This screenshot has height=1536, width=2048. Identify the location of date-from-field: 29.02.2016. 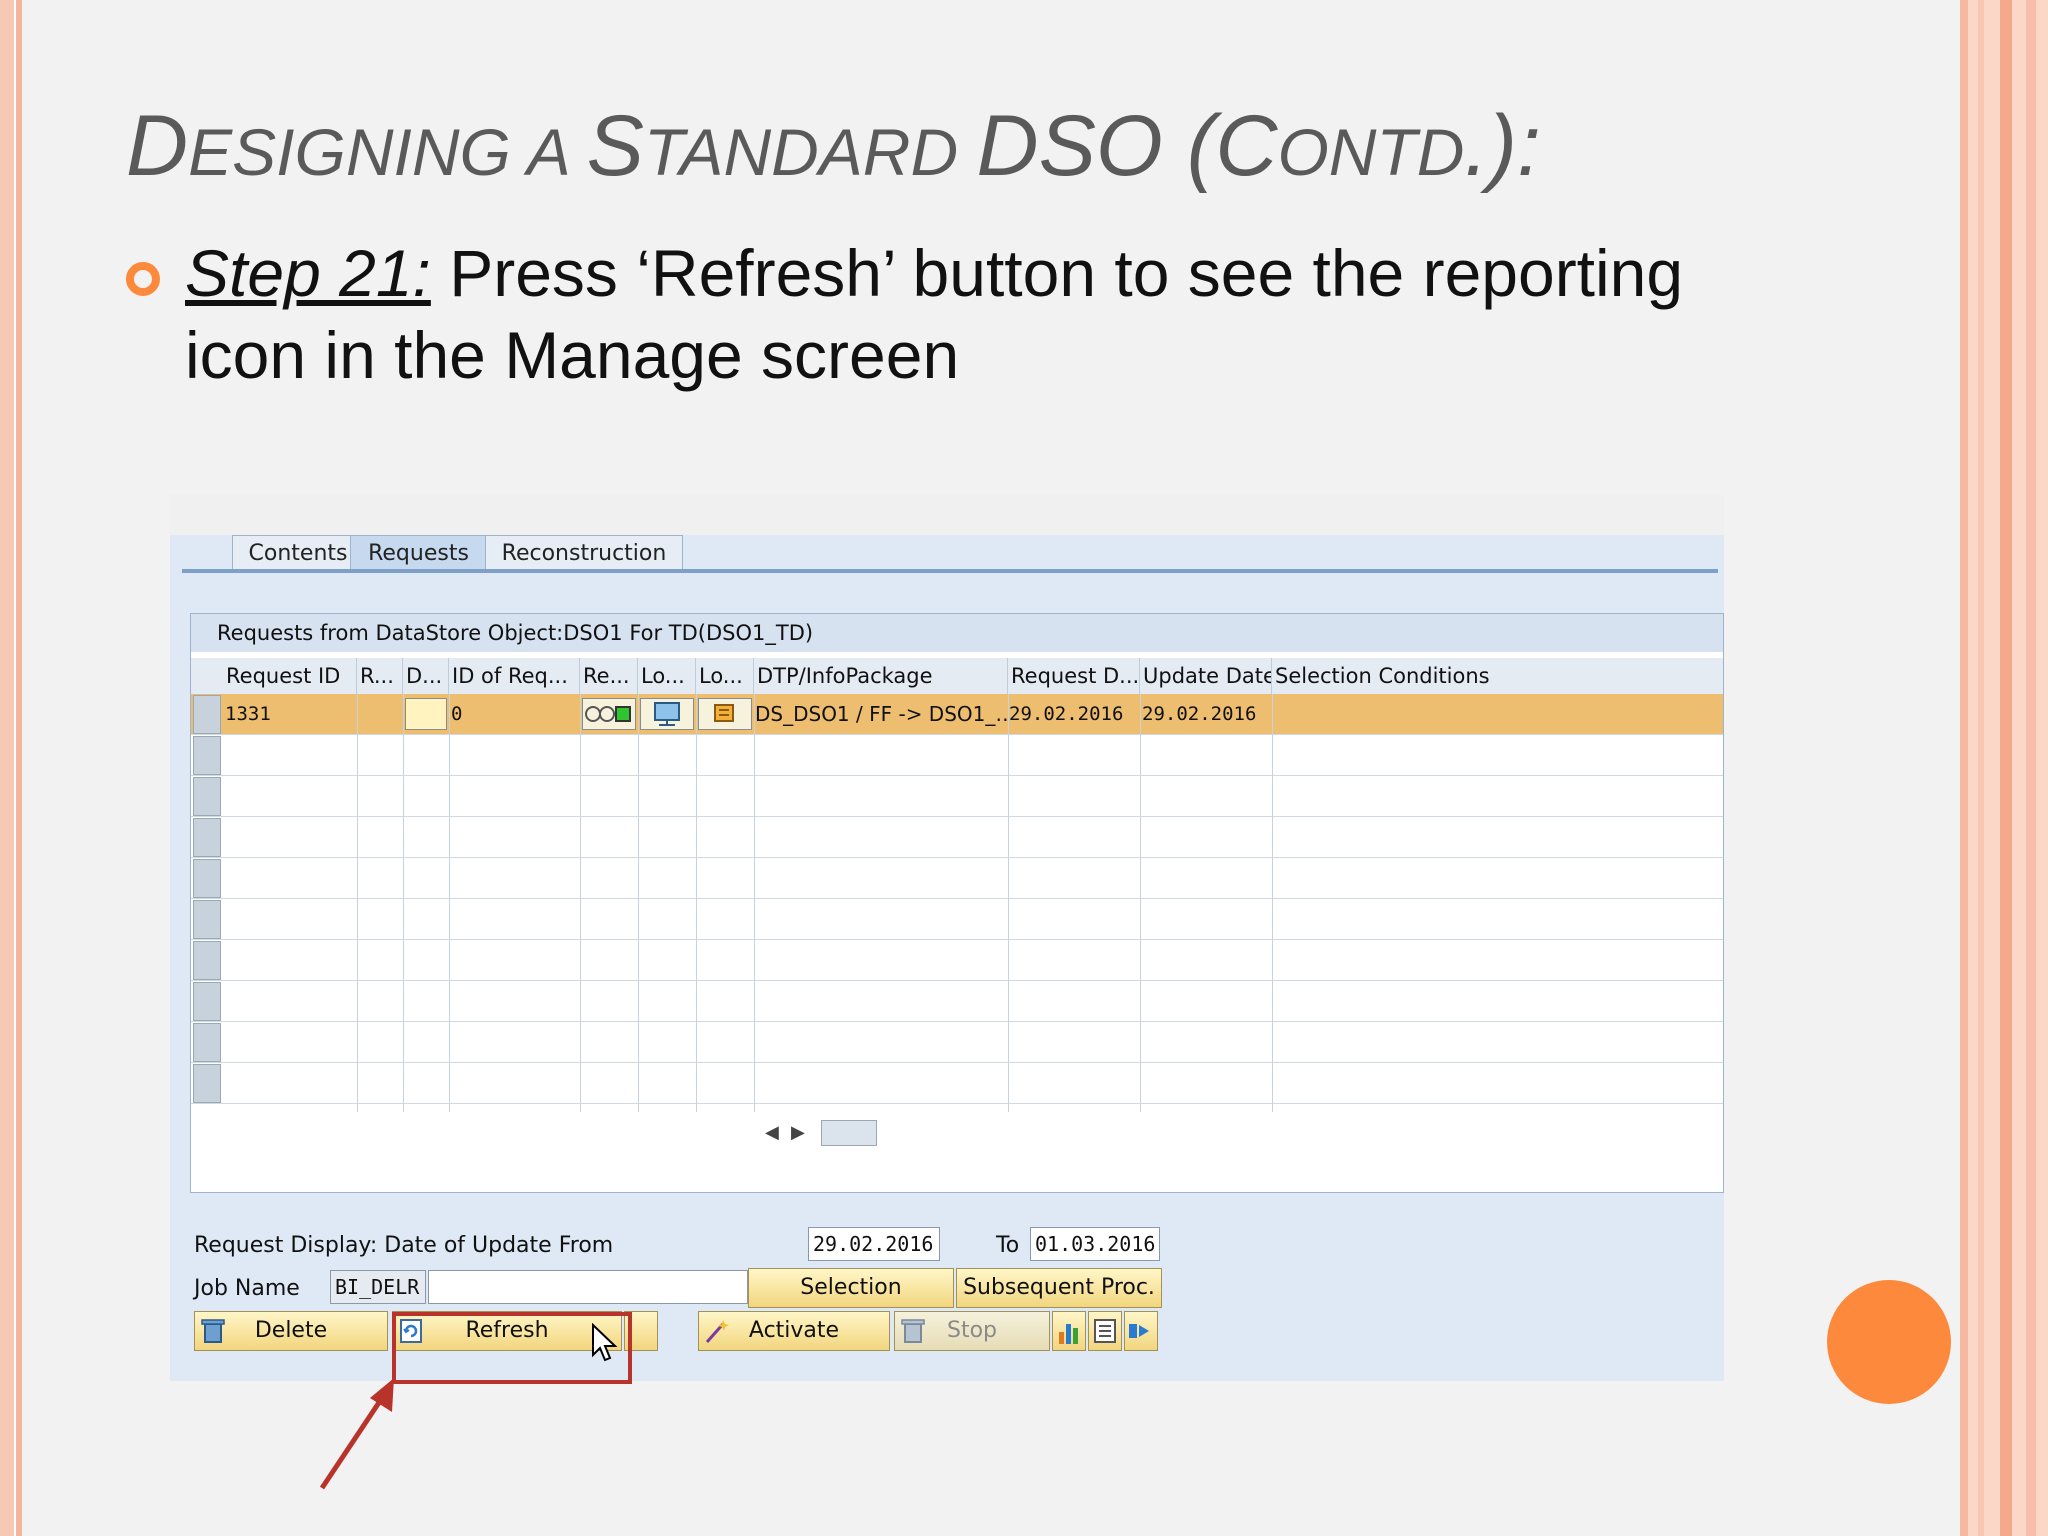
(874, 1244).